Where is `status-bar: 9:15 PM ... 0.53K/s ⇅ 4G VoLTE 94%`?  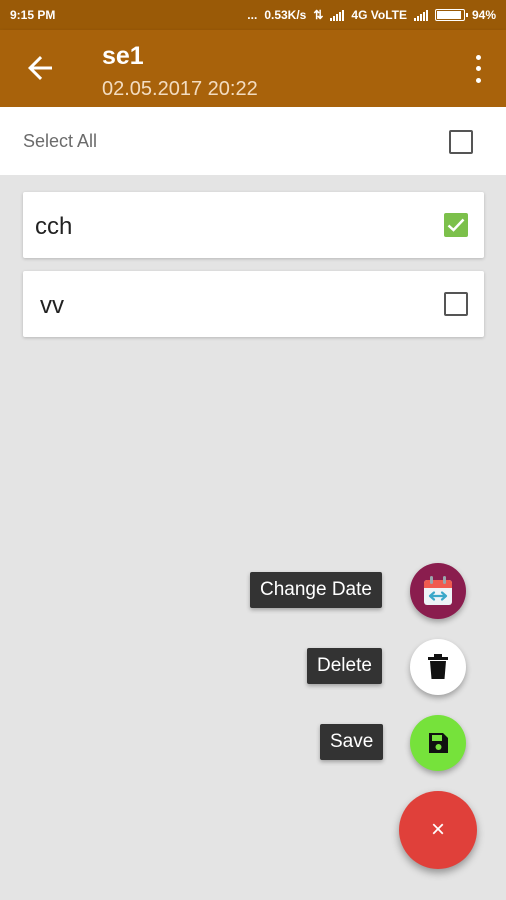 status-bar: 9:15 PM ... 0.53K/s ⇅ 4G VoLTE 94% is located at coordinates (253, 15).